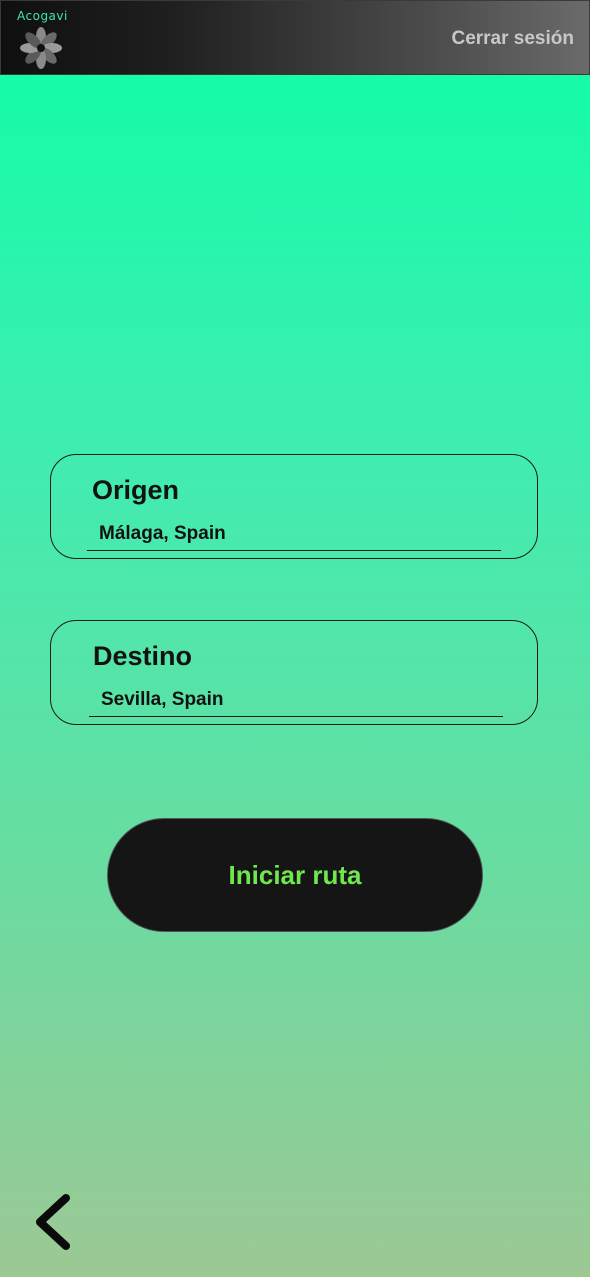 This screenshot has width=590, height=1277. What do you see at coordinates (294, 534) in the screenshot?
I see `origin-input` at bounding box center [294, 534].